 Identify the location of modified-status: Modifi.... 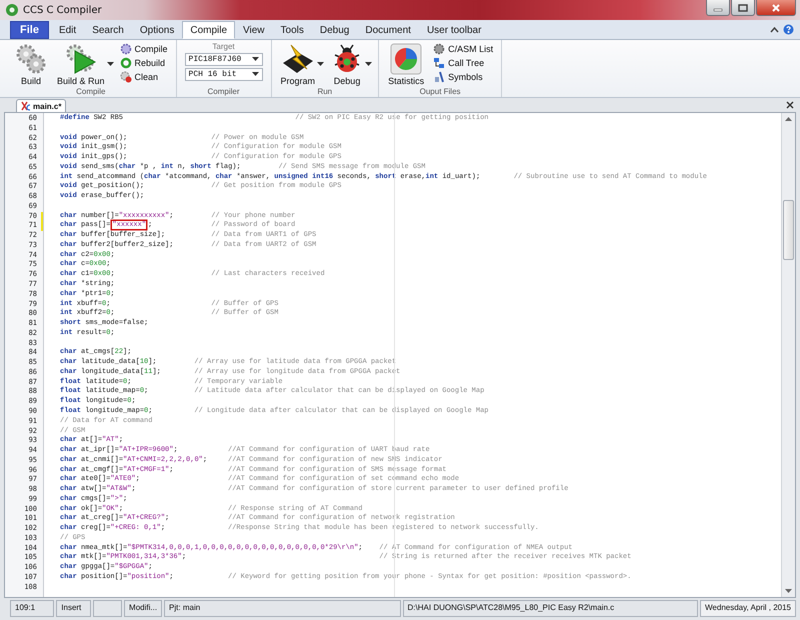
(143, 608).